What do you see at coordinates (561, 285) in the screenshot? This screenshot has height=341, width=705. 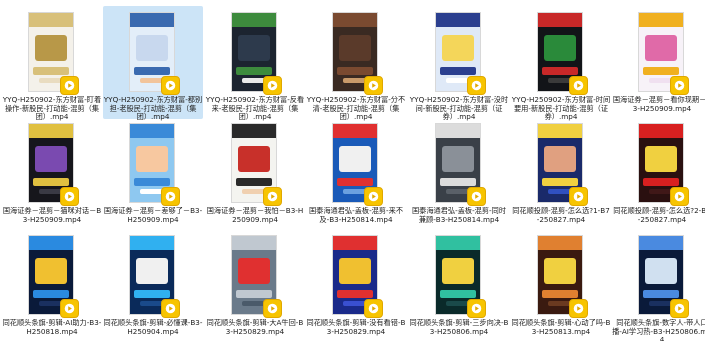 I see `video-file-item: 同花顺头条旗-剪辑-心动了吗-B3-H250813.mp4` at bounding box center [561, 285].